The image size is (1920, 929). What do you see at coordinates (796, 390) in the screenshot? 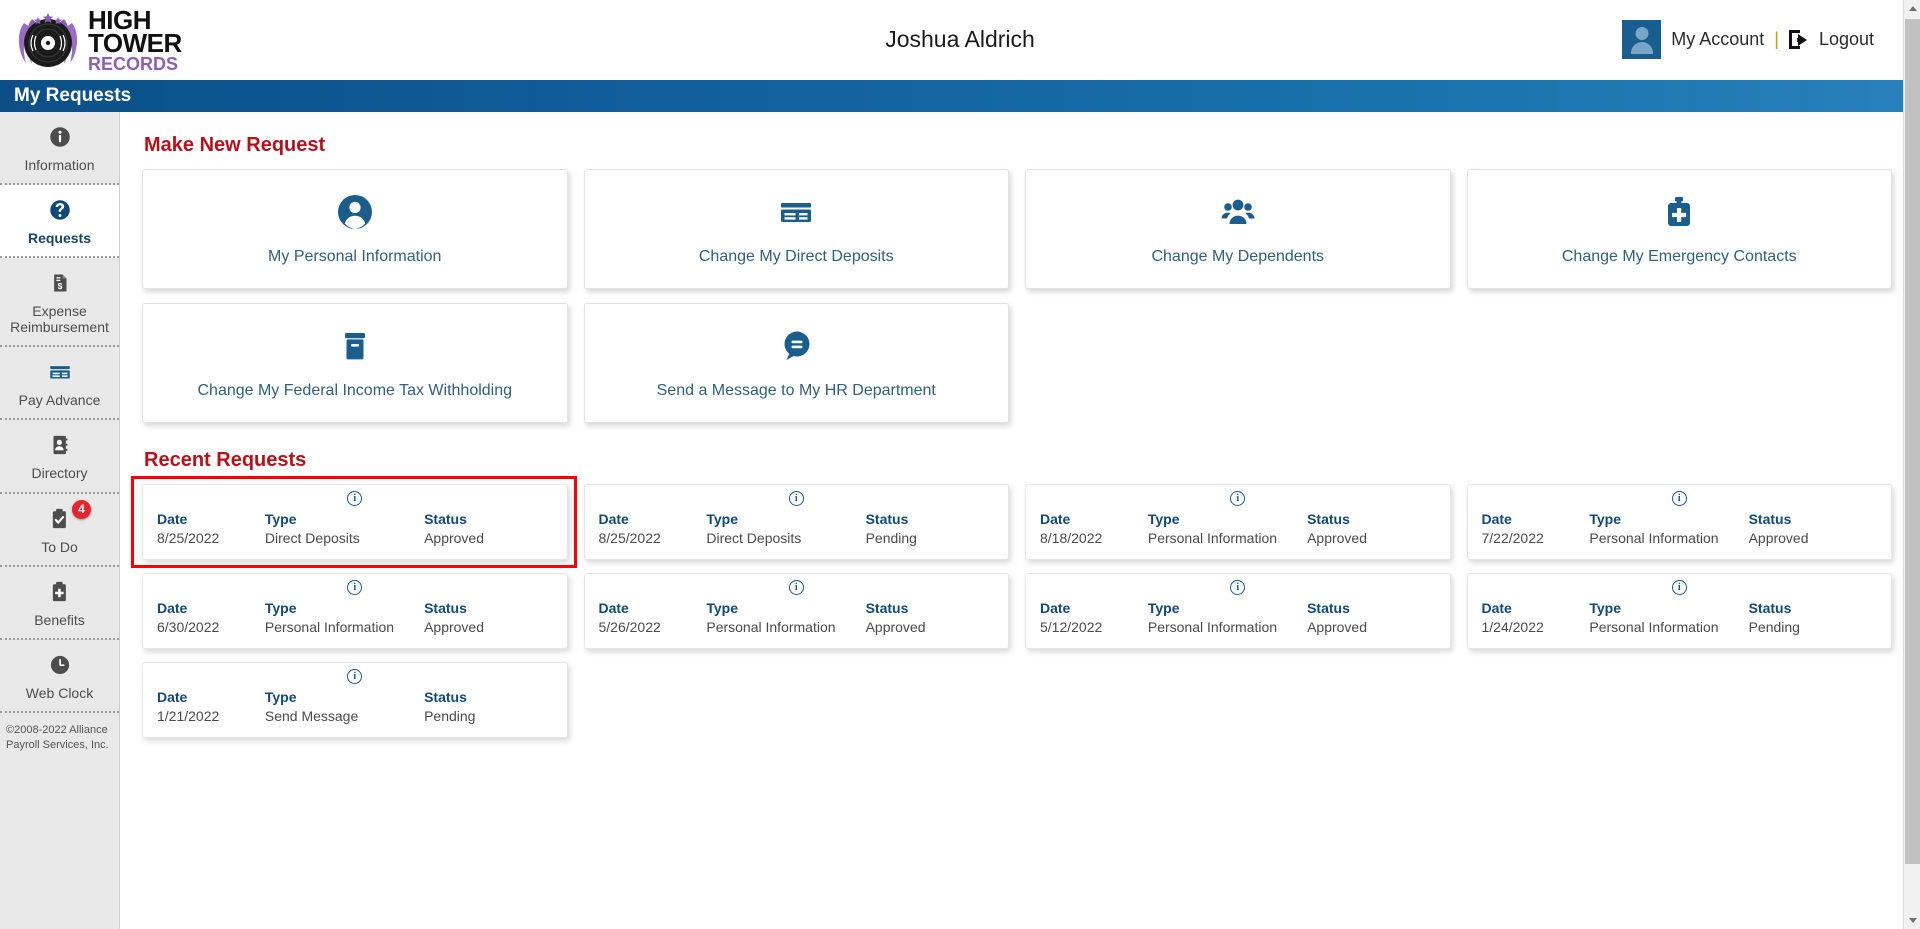
I see `new-request-label: Send a Message to My HR Department` at bounding box center [796, 390].